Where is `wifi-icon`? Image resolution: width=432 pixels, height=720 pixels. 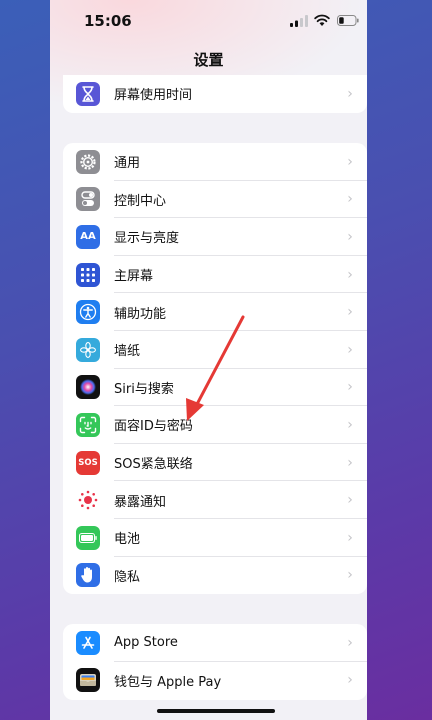 wifi-icon is located at coordinates (322, 20).